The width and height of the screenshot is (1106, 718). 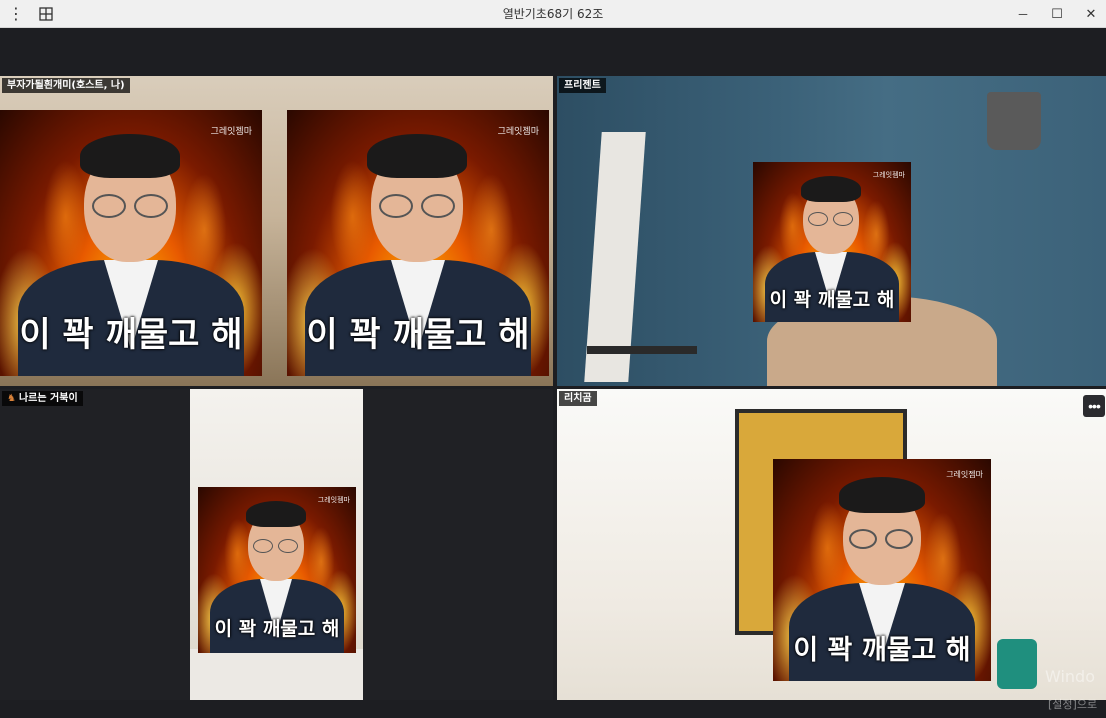 What do you see at coordinates (11, 398) in the screenshot?
I see `avatar-icon: ♞` at bounding box center [11, 398].